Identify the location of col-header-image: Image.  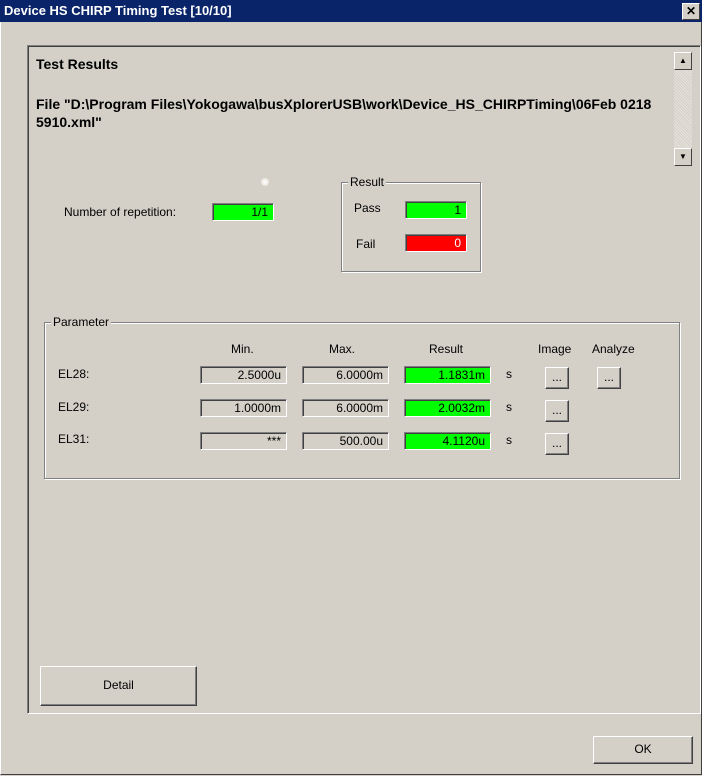
(555, 349).